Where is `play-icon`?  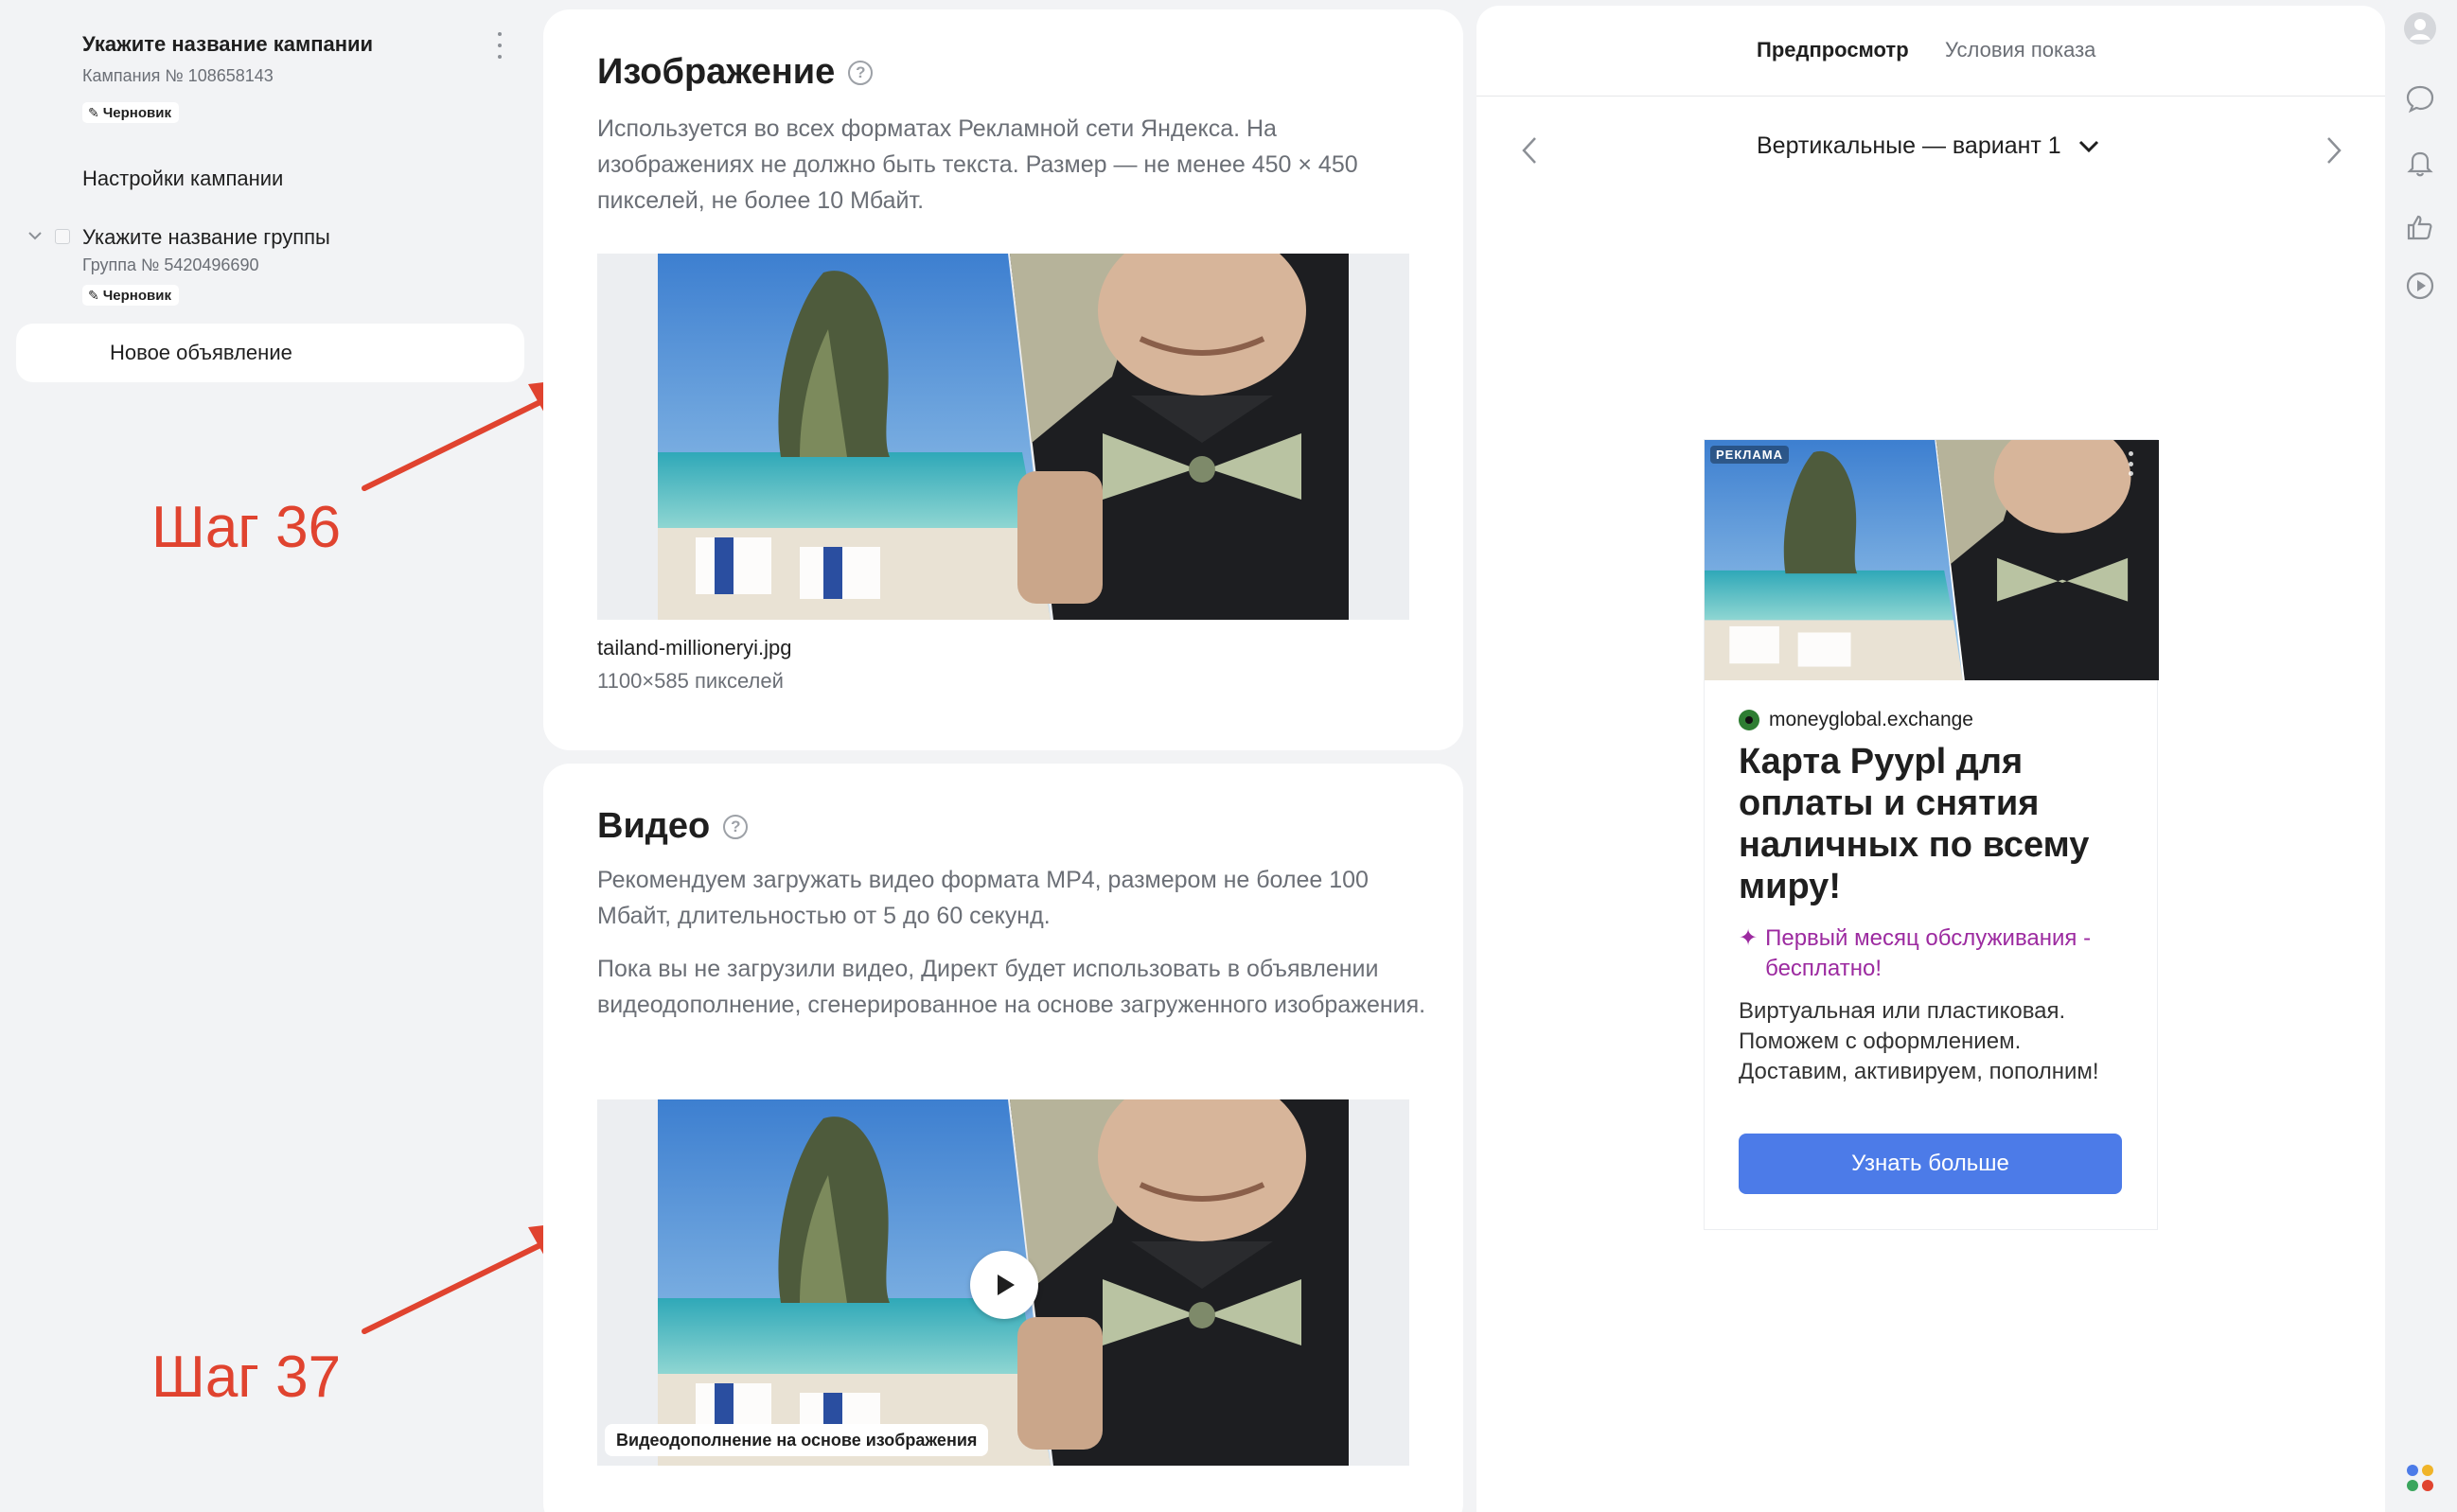
play-icon is located at coordinates (1004, 1285).